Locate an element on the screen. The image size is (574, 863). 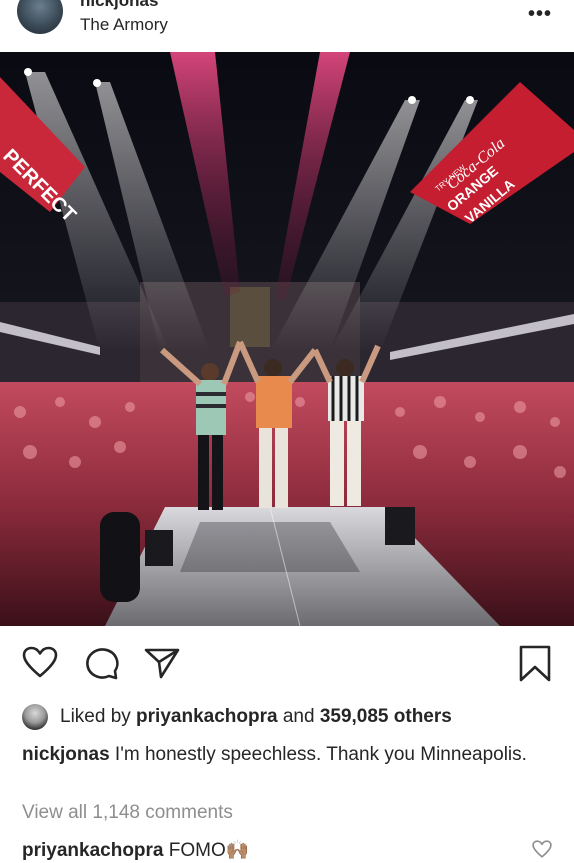
bookmark-icon is located at coordinates (535, 663).